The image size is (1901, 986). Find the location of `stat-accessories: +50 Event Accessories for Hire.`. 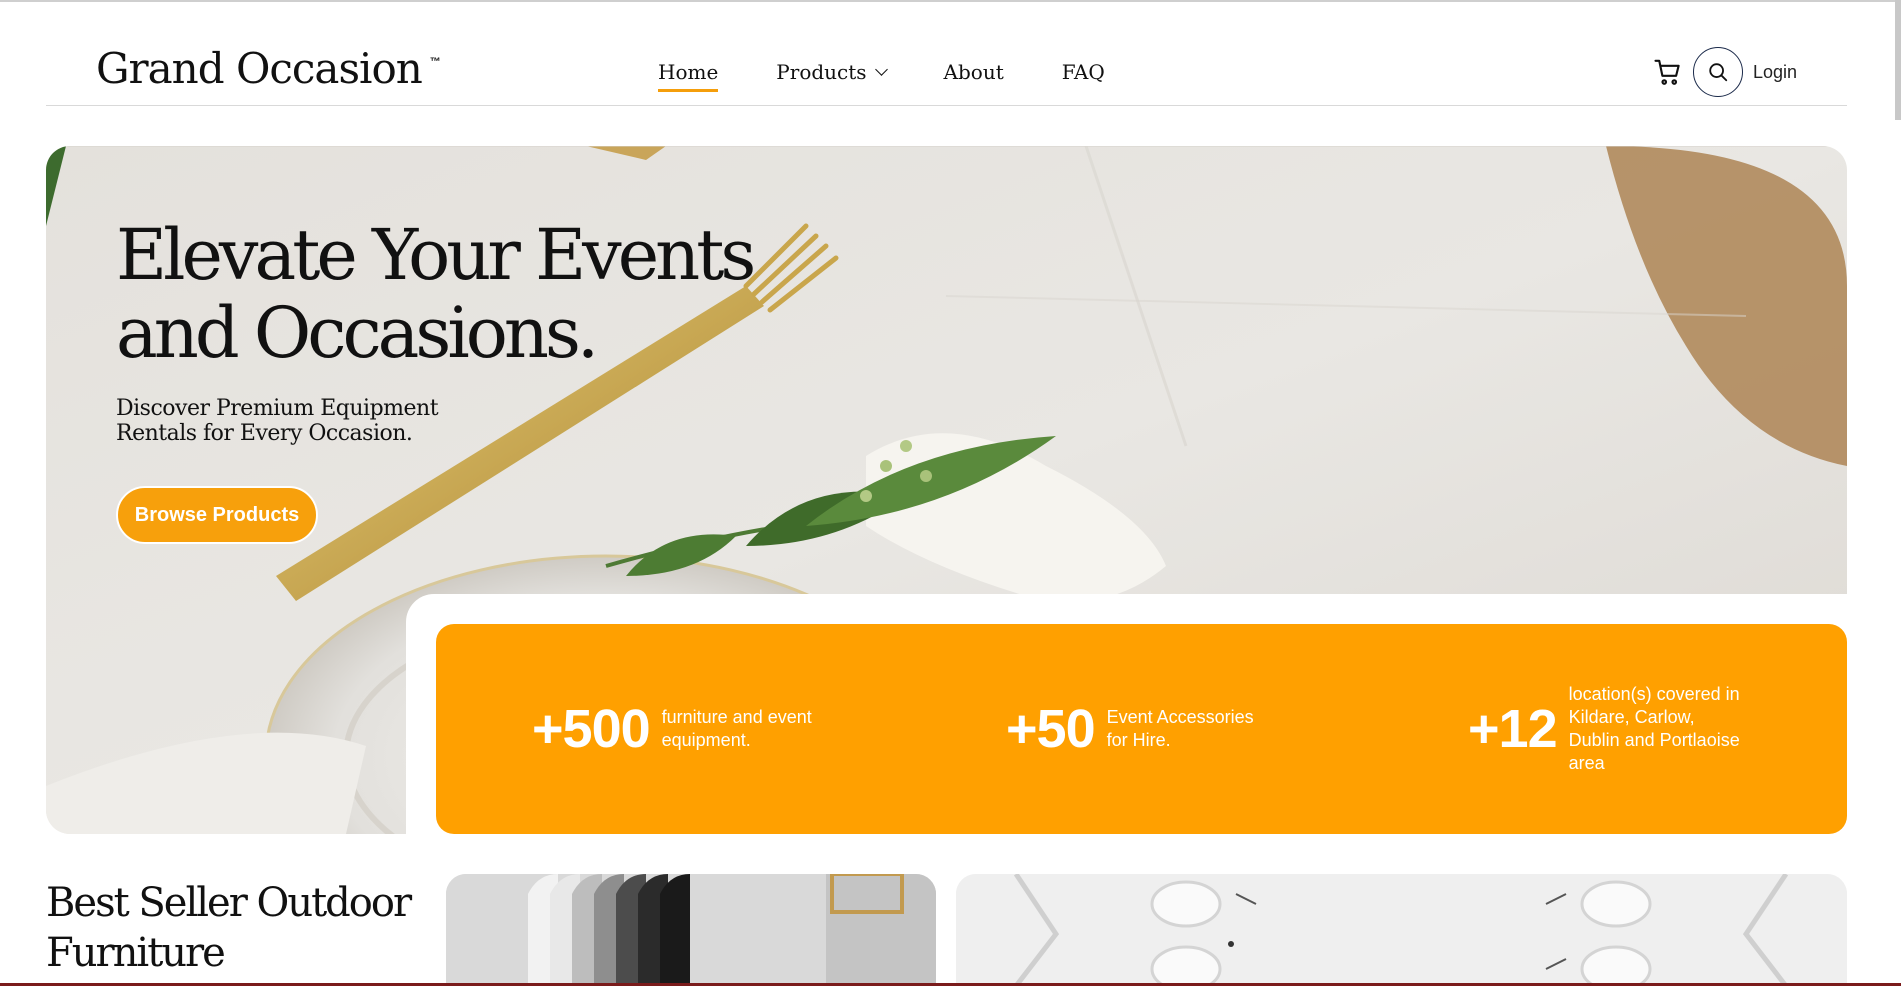

stat-accessories: +50 Event Accessories for Hire. is located at coordinates (1136, 729).